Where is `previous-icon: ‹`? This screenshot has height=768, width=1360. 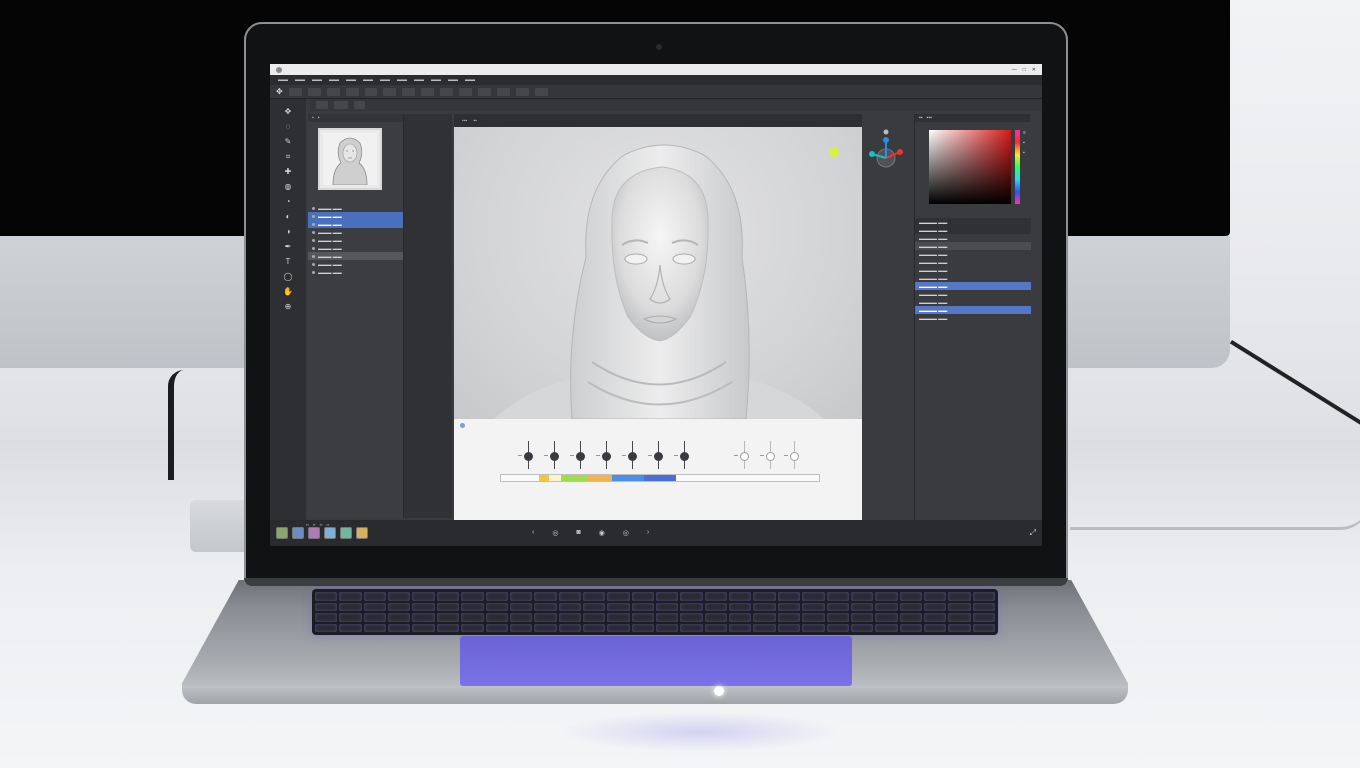 previous-icon: ‹ is located at coordinates (533, 533).